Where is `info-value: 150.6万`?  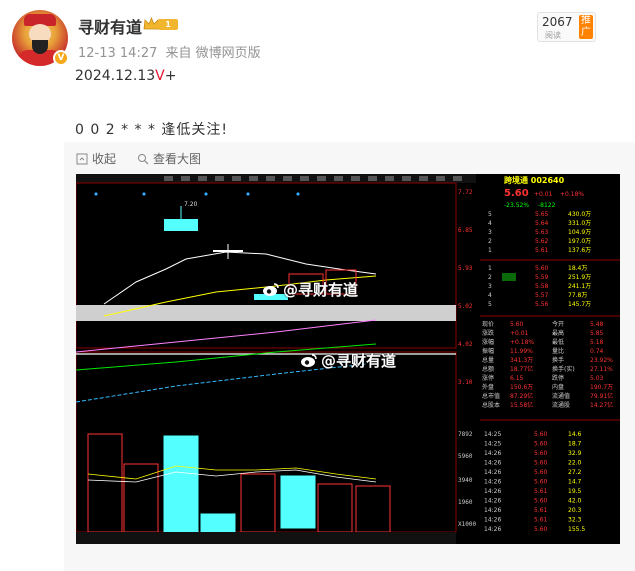
info-value: 150.6万 is located at coordinates (521, 387).